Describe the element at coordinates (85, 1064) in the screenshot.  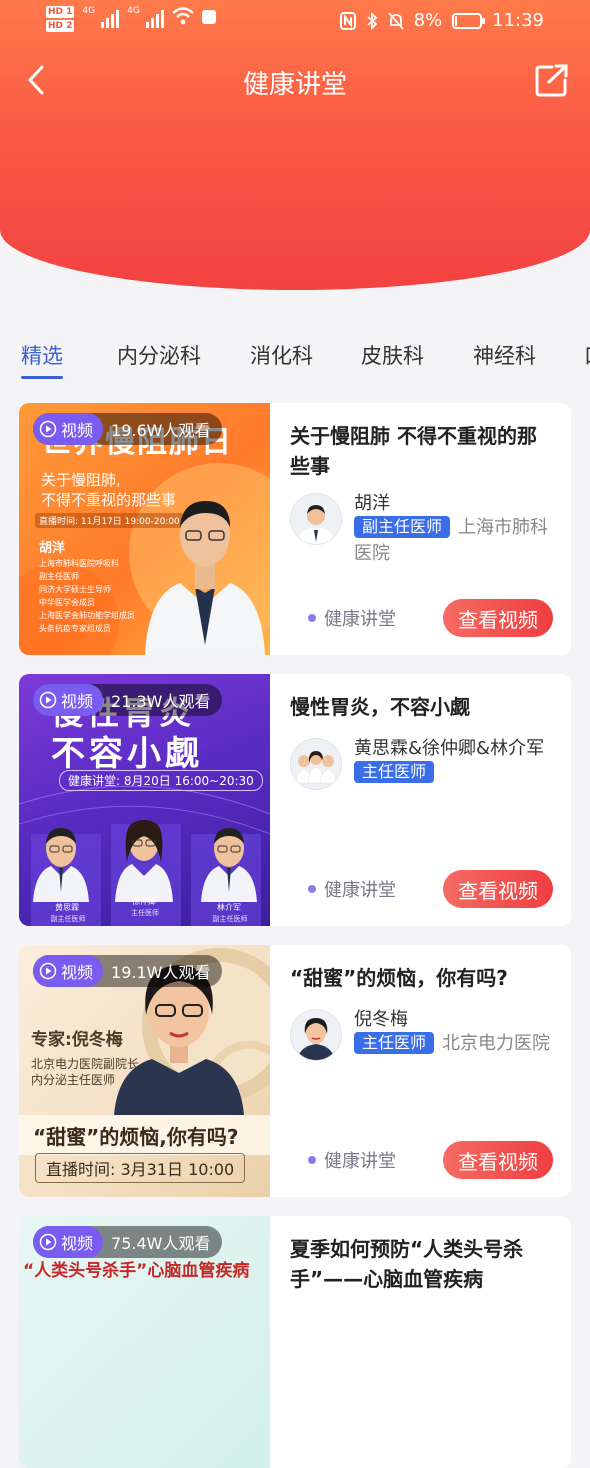
I see `thumbnail-org: 北京电力医院副院长` at that location.